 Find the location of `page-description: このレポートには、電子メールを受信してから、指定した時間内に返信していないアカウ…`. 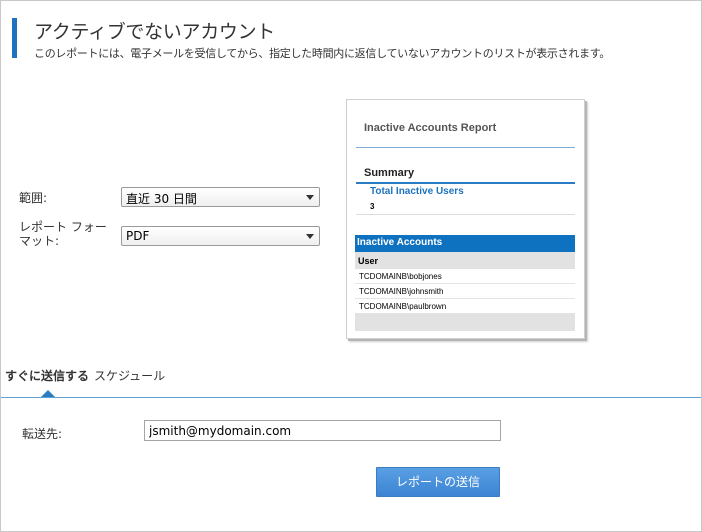

page-description: このレポートには、電子メールを受信してから、指定した時間内に返信していないアカウ… is located at coordinates (322, 53).